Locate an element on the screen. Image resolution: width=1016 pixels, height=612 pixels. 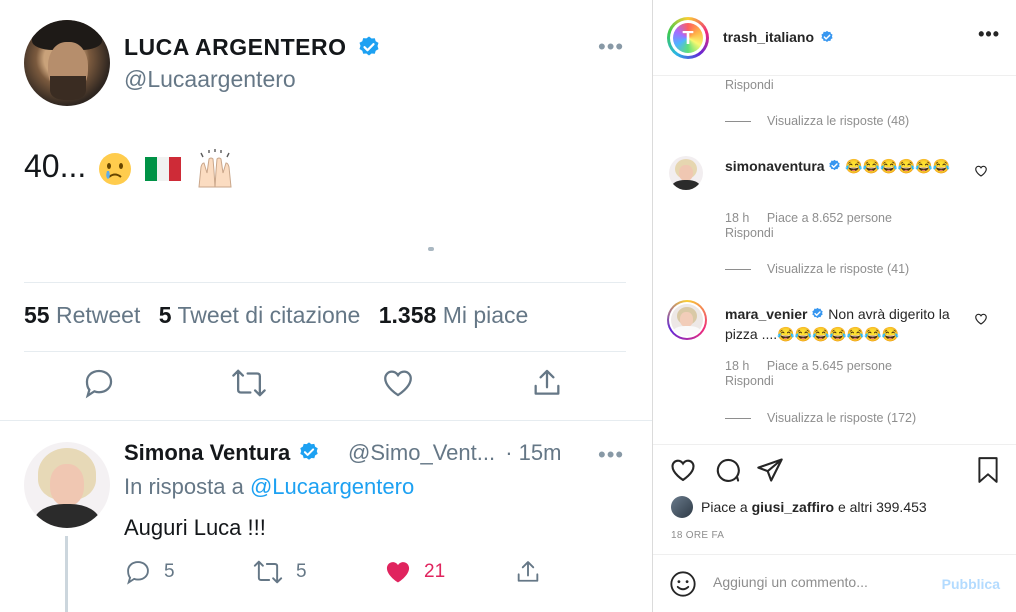
media-mark is located at coordinates (431, 249).